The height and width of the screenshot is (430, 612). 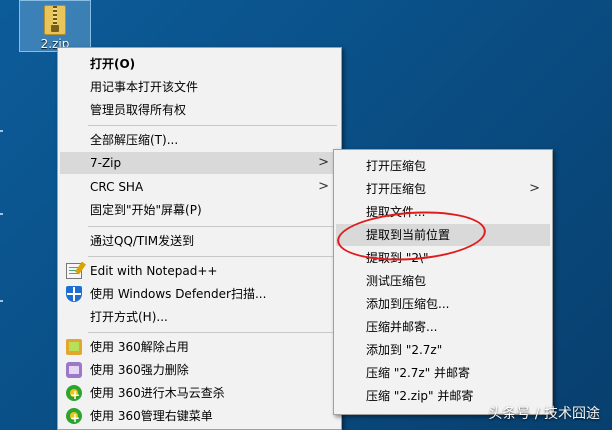 What do you see at coordinates (443, 166) in the screenshot?
I see `submenu-item-open-archive: 打开压缩包` at bounding box center [443, 166].